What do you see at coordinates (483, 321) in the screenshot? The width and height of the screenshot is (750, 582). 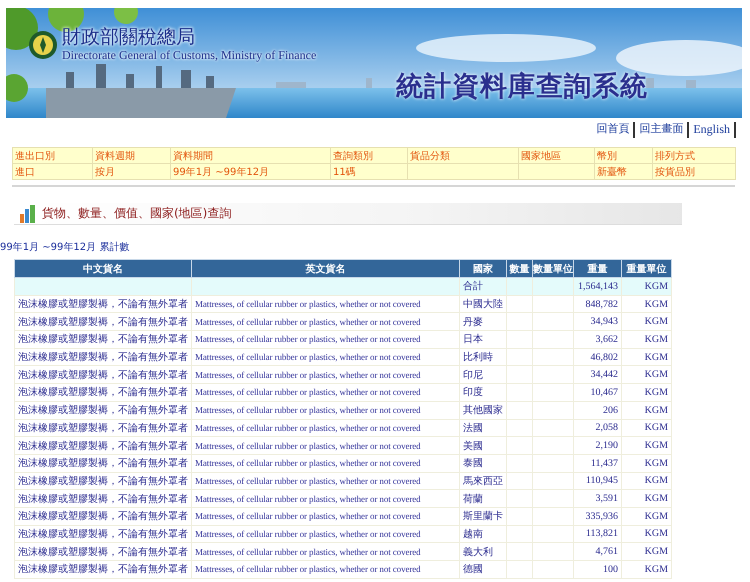 I see `table-cell: 丹麥` at bounding box center [483, 321].